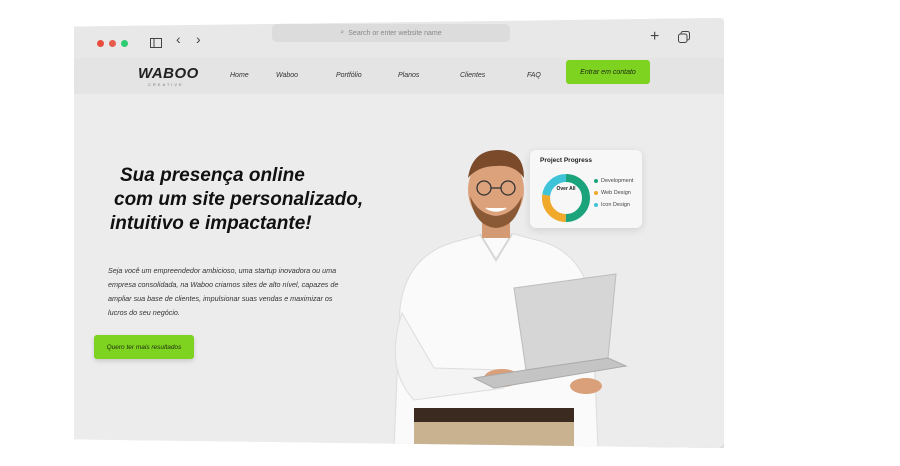 This screenshot has height=466, width=900. I want to click on progress-donut-chart, so click(566, 198).